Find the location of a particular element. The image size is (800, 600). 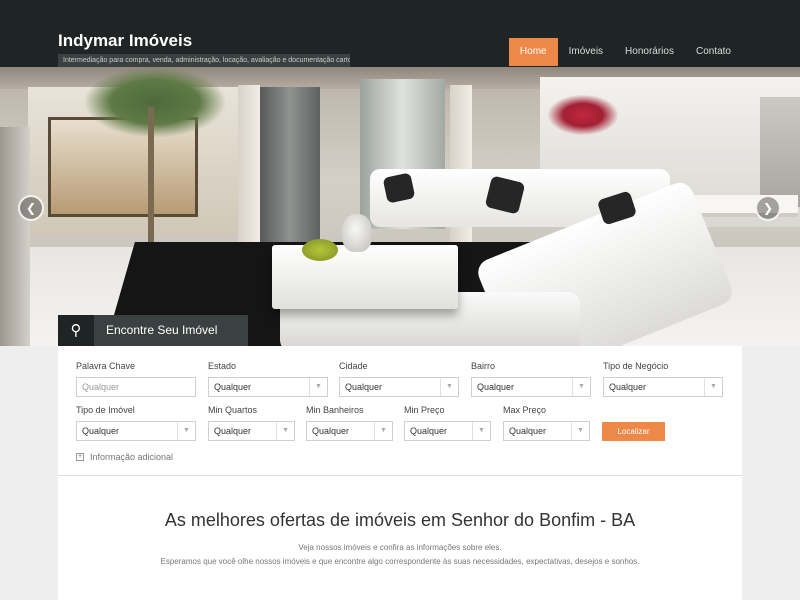

cidade-select-value: Qualquer is located at coordinates (364, 387).